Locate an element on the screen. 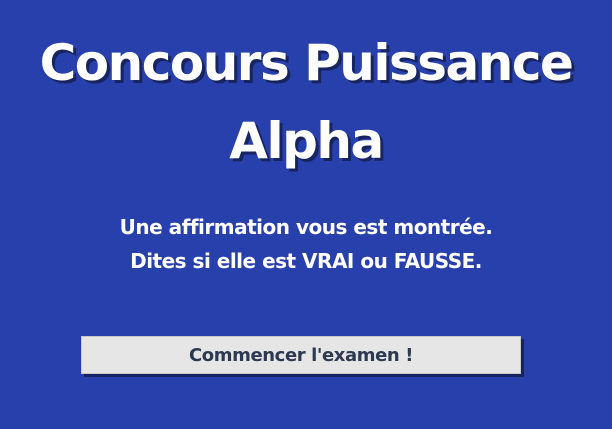 The width and height of the screenshot is (612, 429). page-title-line-2: Alpha is located at coordinates (306, 141).